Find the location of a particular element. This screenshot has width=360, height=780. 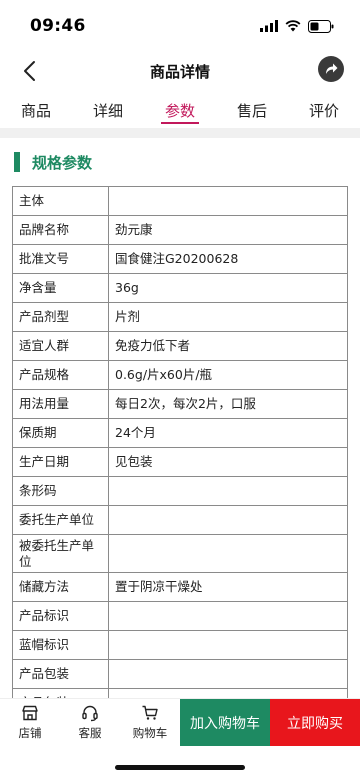

spec-row: 生产日期 见包装 is located at coordinates (180, 462).